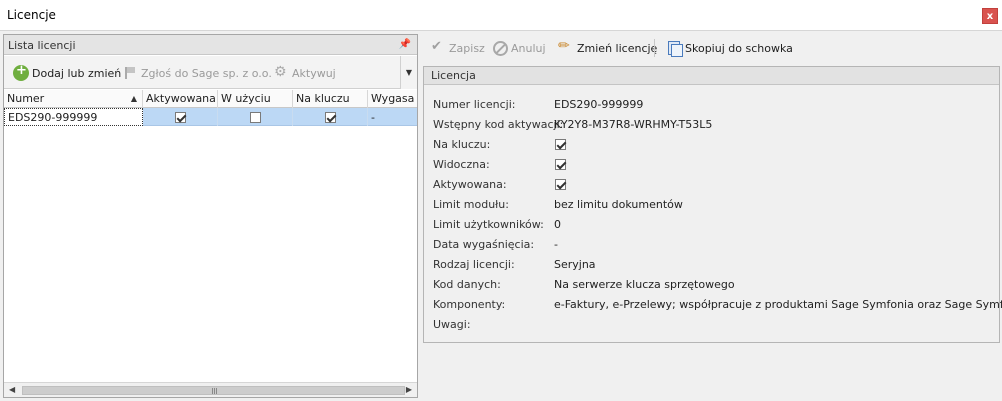 The width and height of the screenshot is (1002, 401). I want to click on license-number-value: EDS290-999999, so click(599, 104).